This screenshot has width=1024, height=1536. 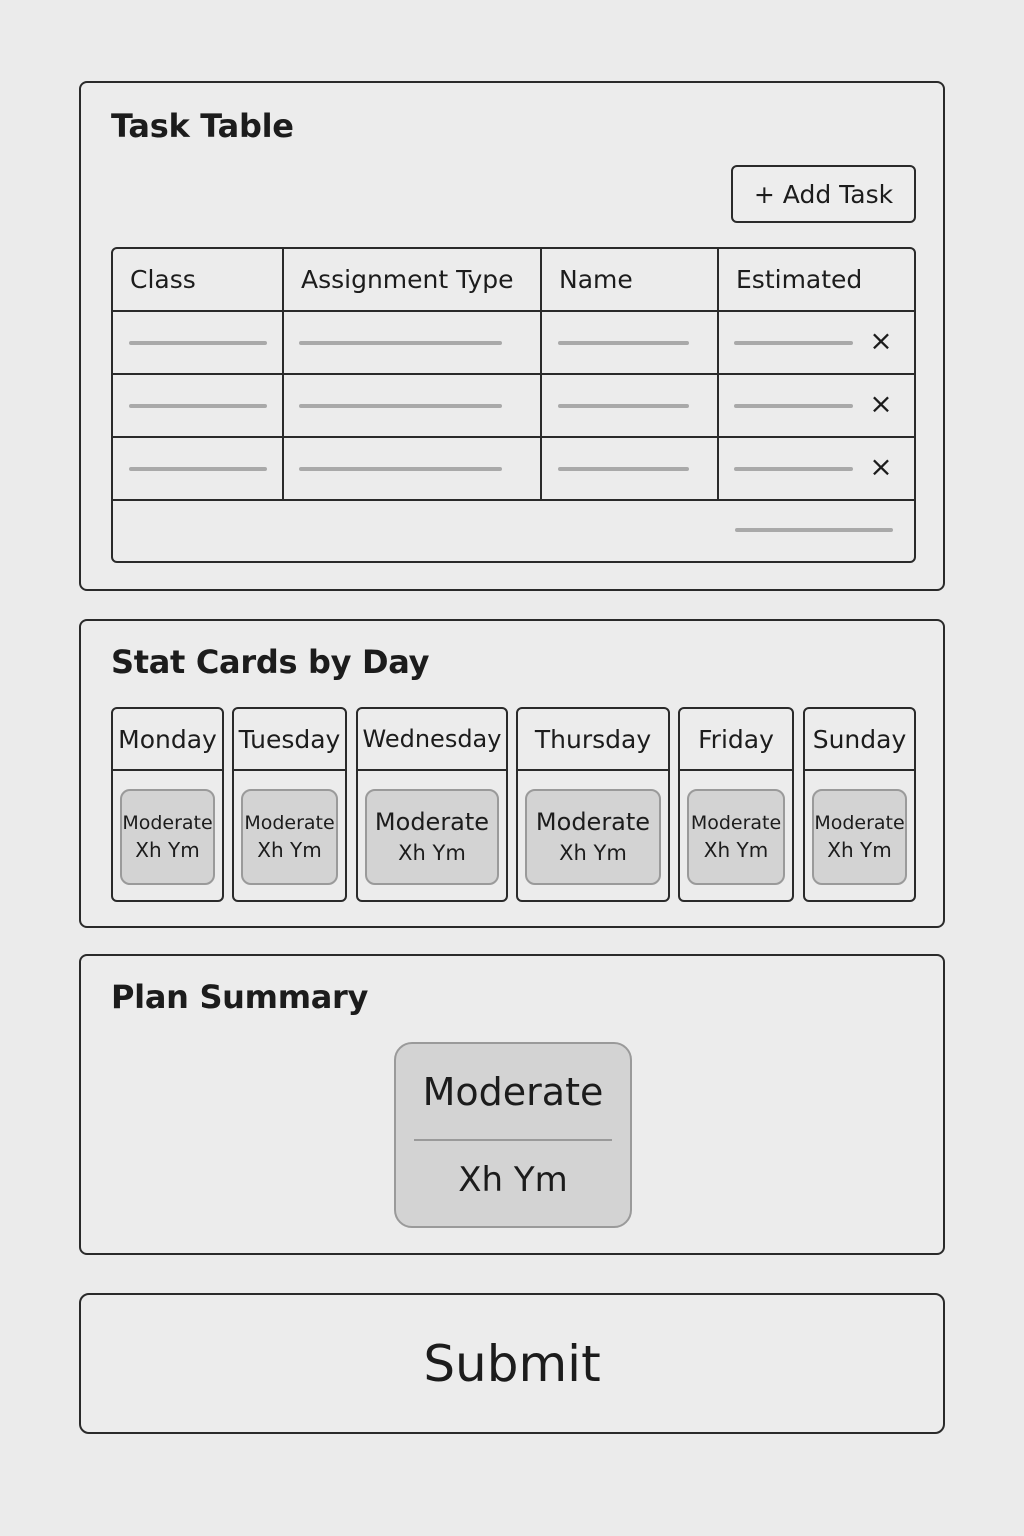 What do you see at coordinates (736, 740) in the screenshot?
I see `day-label: Friday` at bounding box center [736, 740].